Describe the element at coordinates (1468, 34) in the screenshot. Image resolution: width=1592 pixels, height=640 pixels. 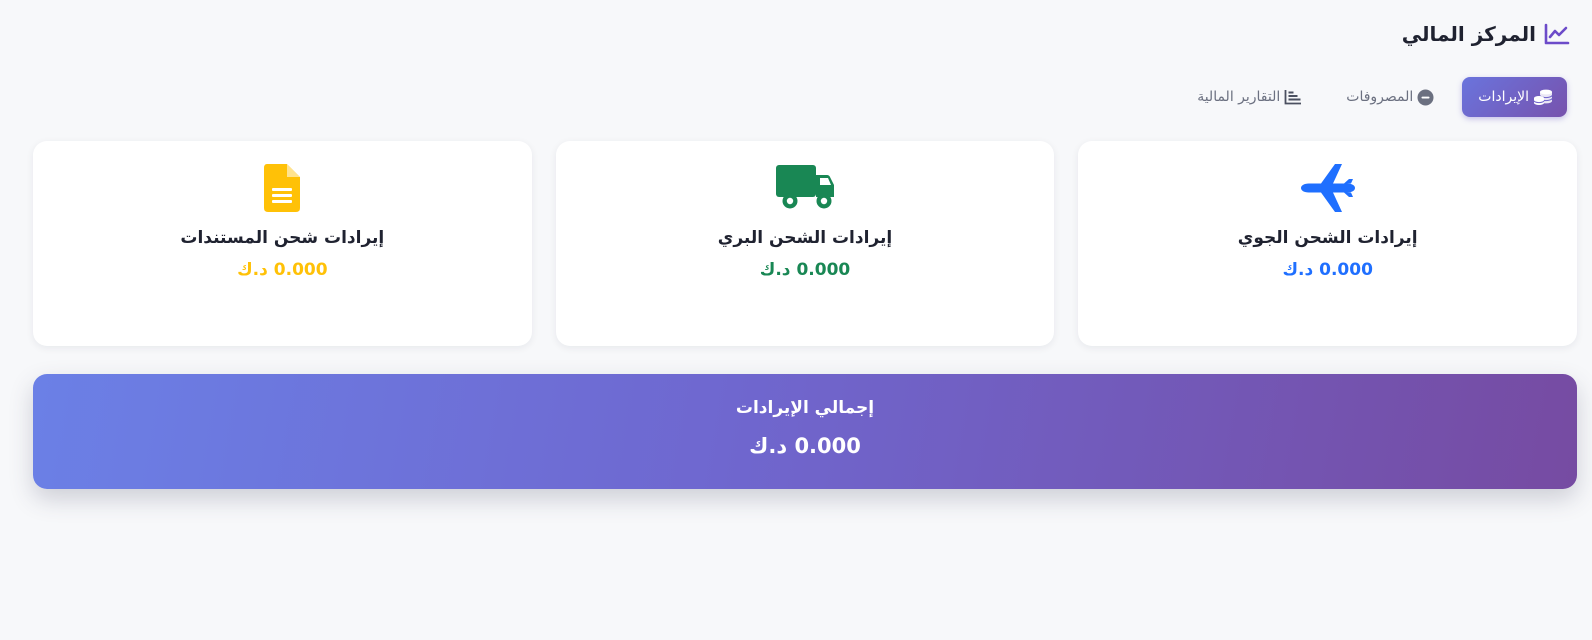
I see `page-title: المركز المالي` at that location.